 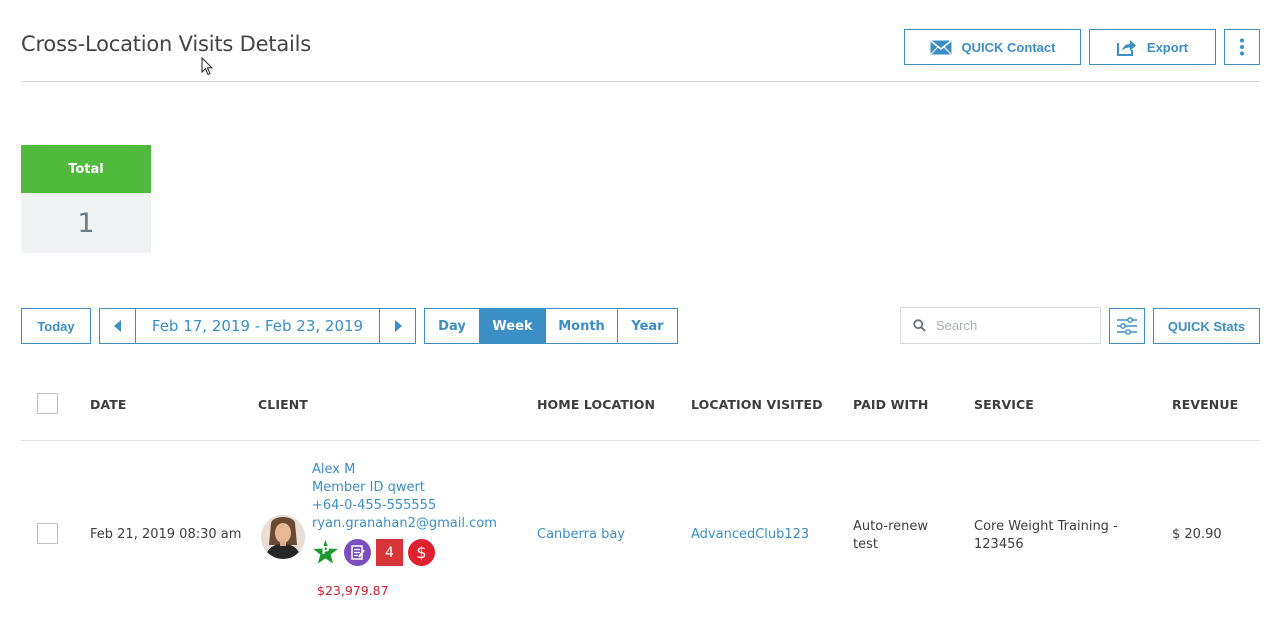 I want to click on notes-glyph, so click(x=357, y=552).